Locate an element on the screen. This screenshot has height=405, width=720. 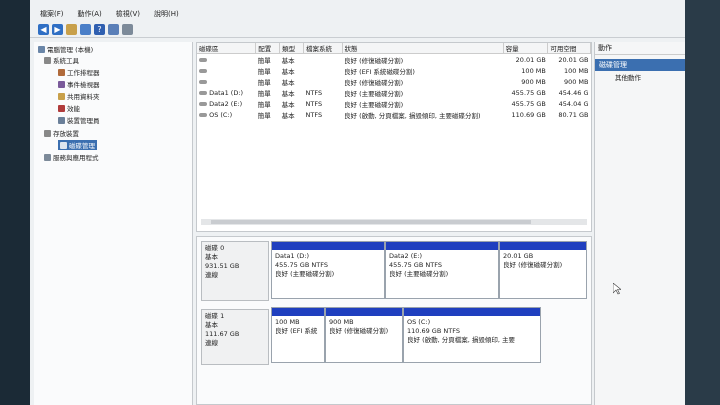
disk1-name: 磁碟 1 is located at coordinates (215, 316).